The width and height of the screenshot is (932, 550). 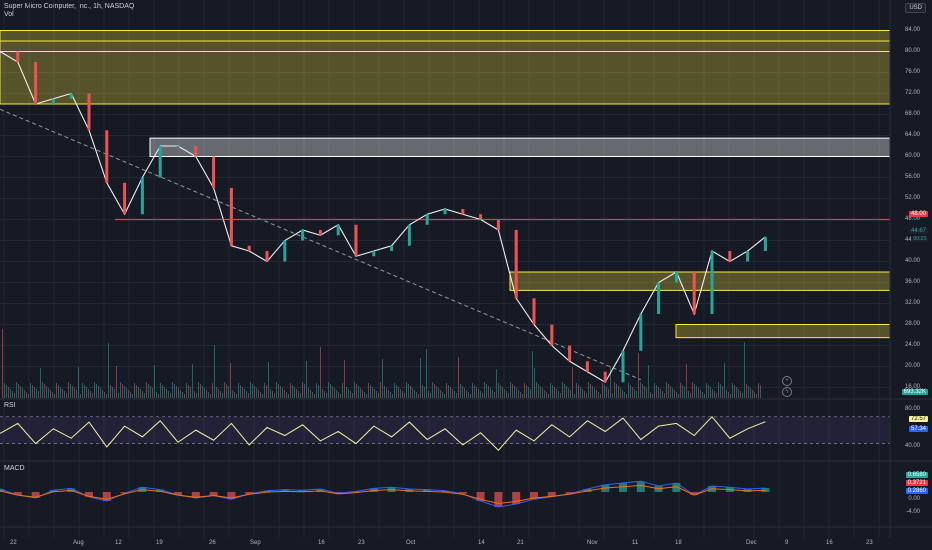 I want to click on rsi-label: RSI, so click(x=10, y=405).